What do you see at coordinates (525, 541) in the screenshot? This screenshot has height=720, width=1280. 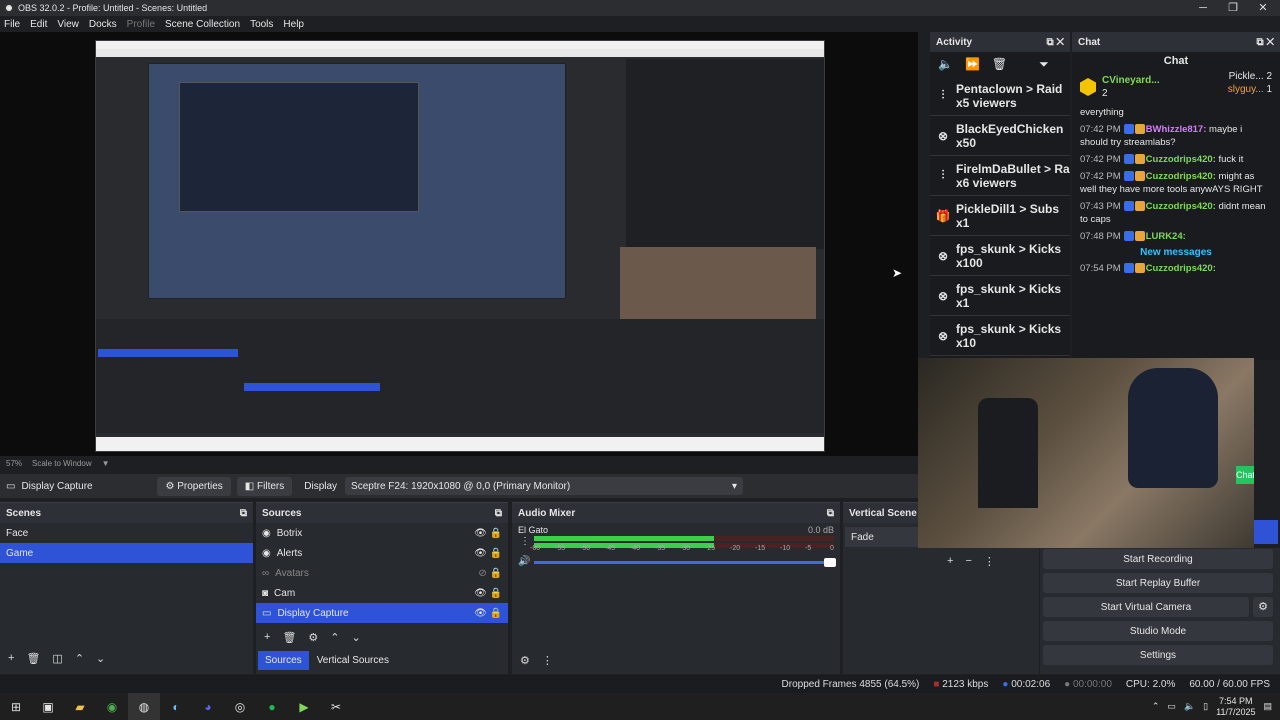 I see `mixer-menu-icon: ⋮` at bounding box center [525, 541].